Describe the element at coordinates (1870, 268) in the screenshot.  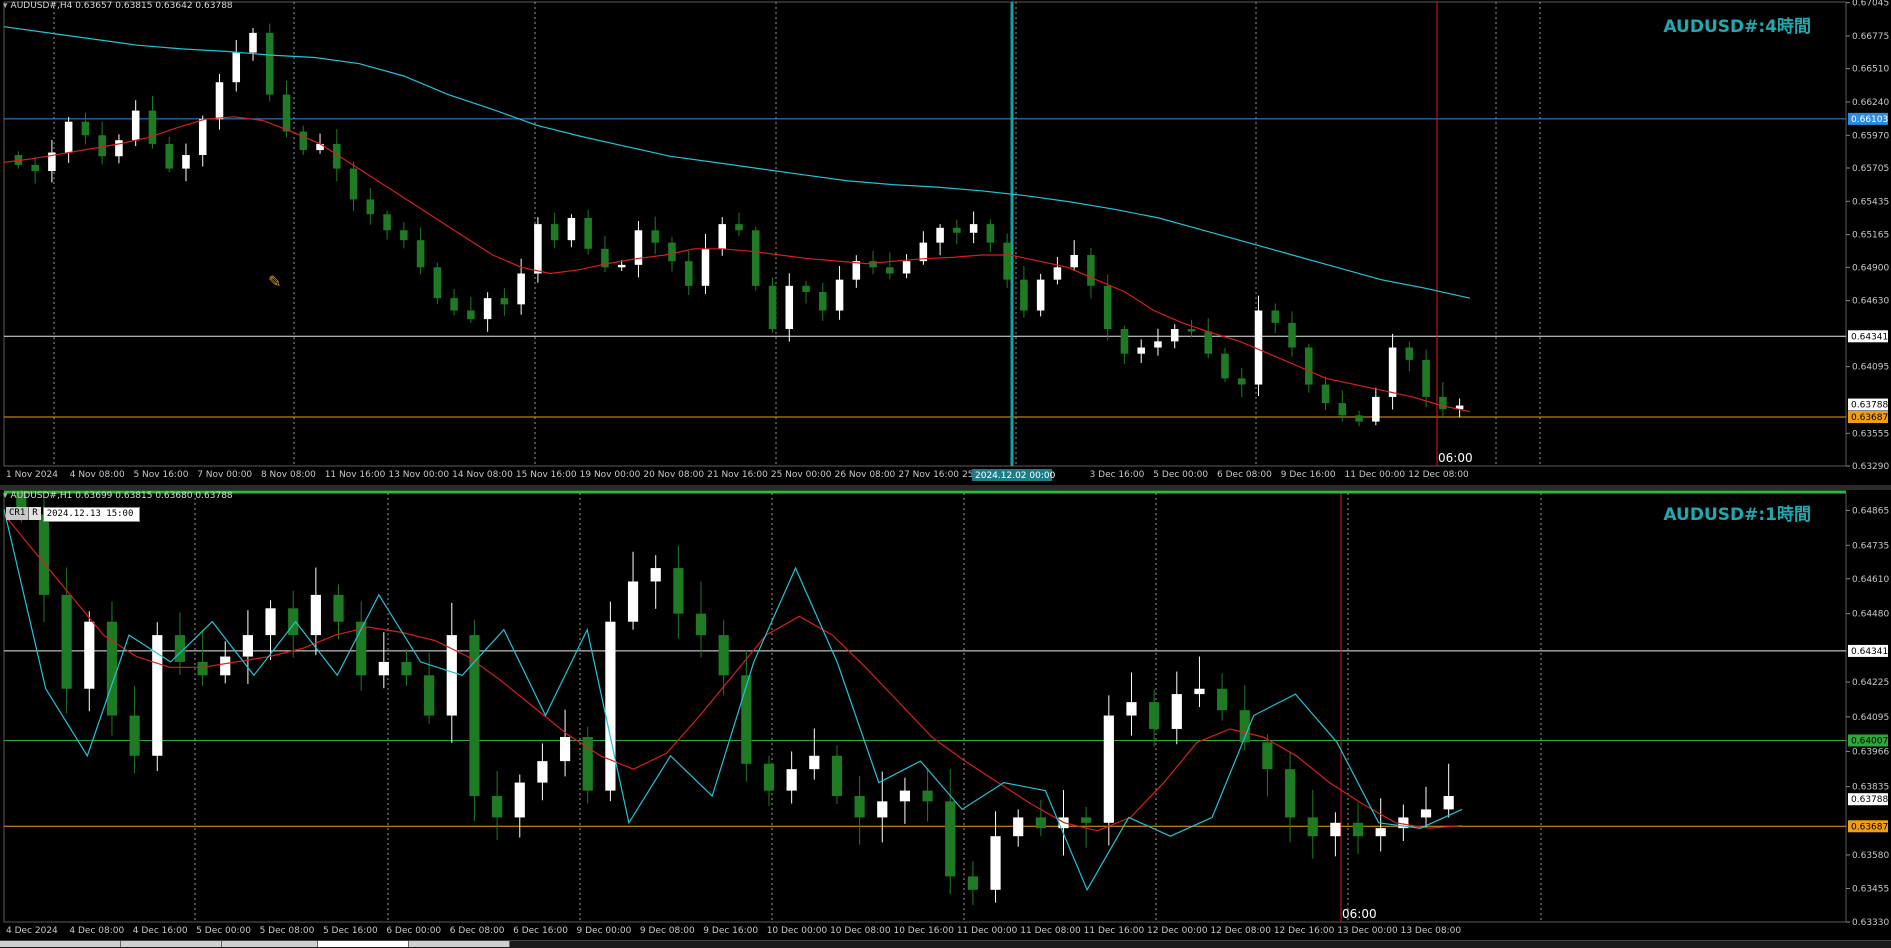
I see `price-tick-label: 0.64900` at that location.